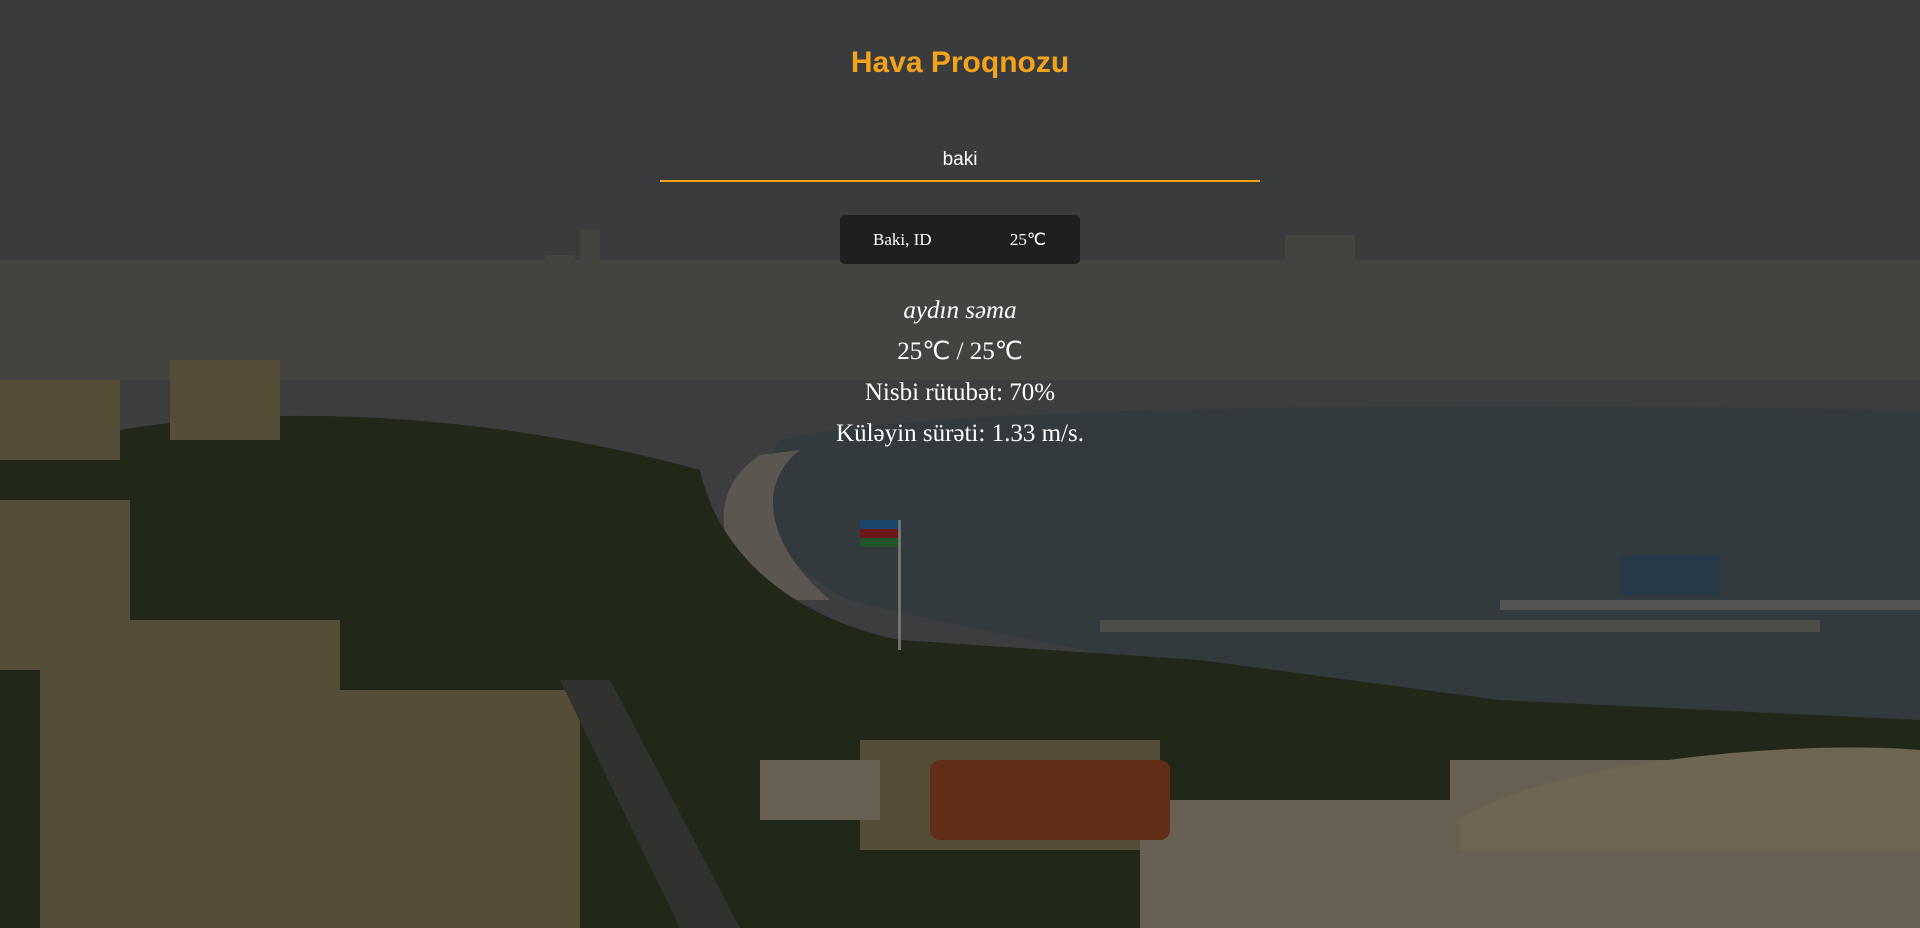  I want to click on city-search-input, so click(960, 161).